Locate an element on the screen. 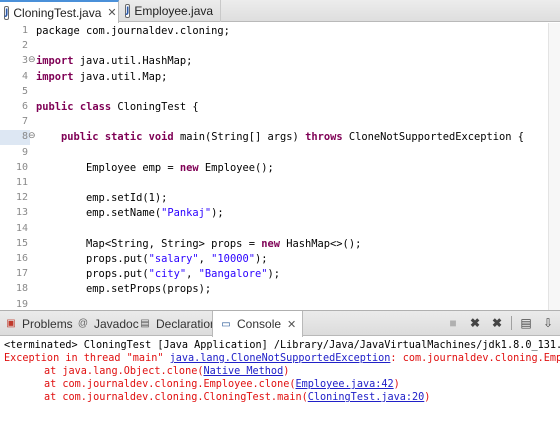 The width and height of the screenshot is (560, 422). code-line: 19 is located at coordinates (280, 304).